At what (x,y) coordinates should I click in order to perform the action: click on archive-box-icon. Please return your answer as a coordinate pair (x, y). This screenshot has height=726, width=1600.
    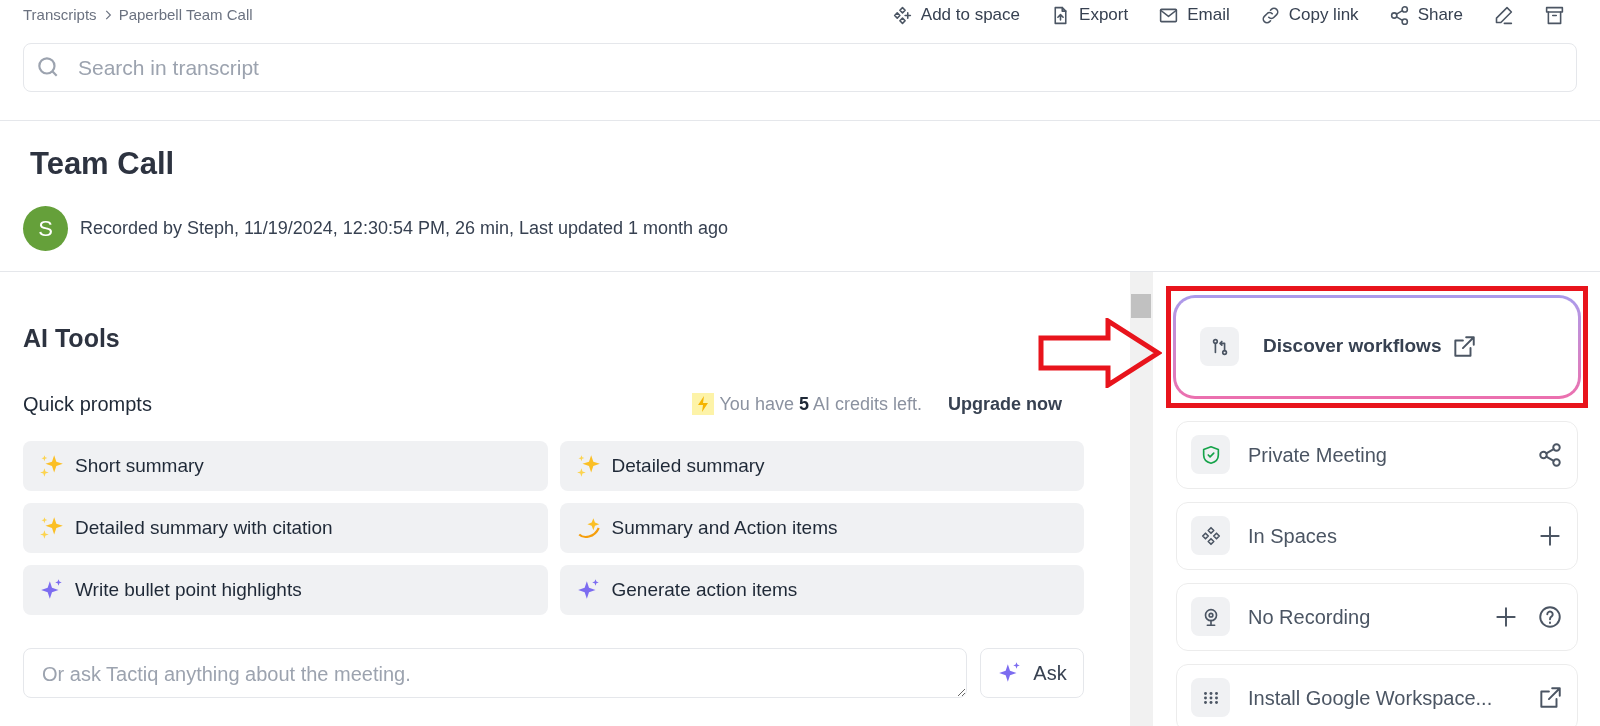
    Looking at the image, I should click on (1554, 15).